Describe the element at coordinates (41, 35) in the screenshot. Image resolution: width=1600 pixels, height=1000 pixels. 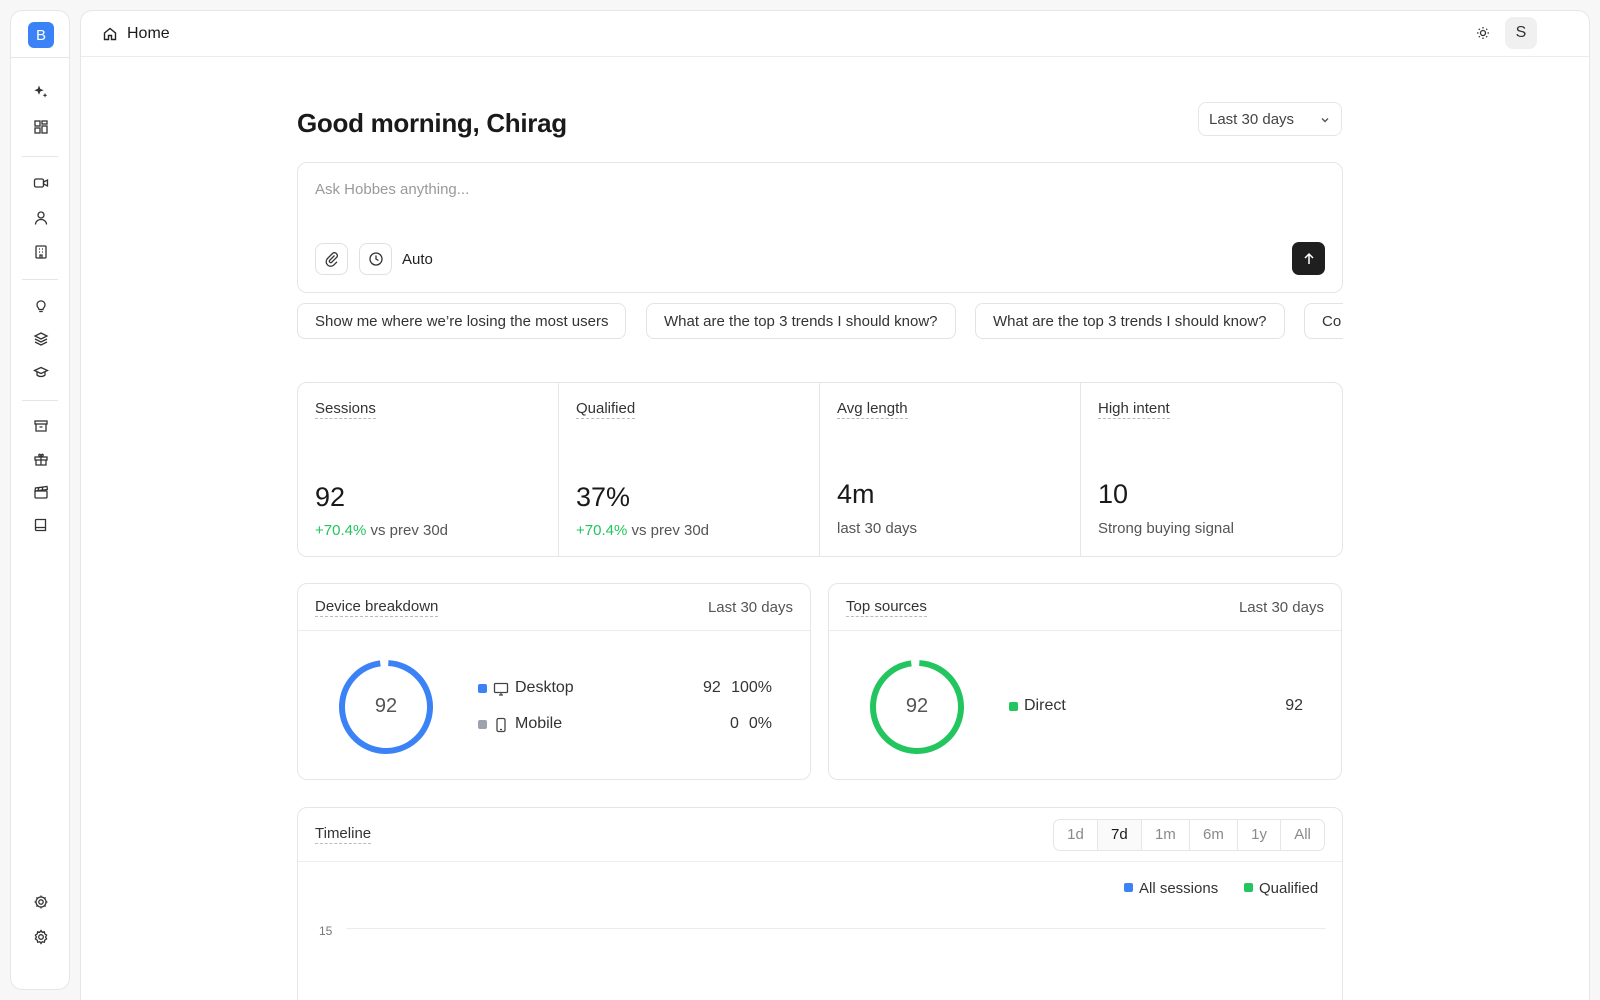
I see `workspace-logo: B` at that location.